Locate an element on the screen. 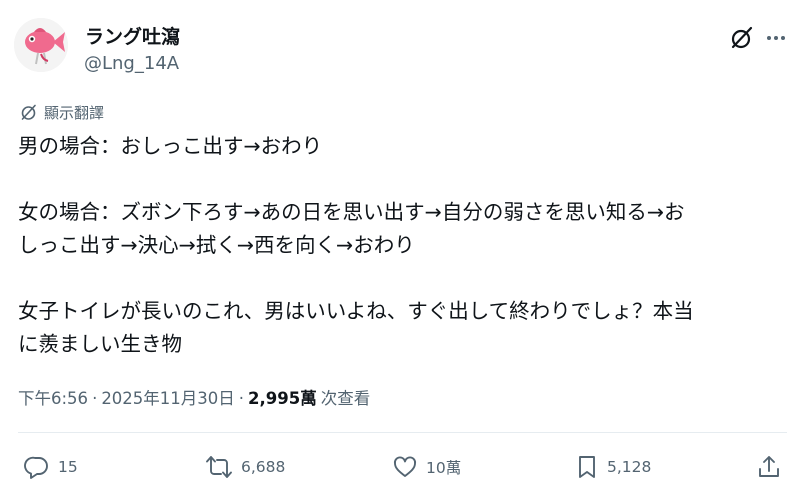 The width and height of the screenshot is (799, 498). like-count: 10萬 is located at coordinates (444, 468).